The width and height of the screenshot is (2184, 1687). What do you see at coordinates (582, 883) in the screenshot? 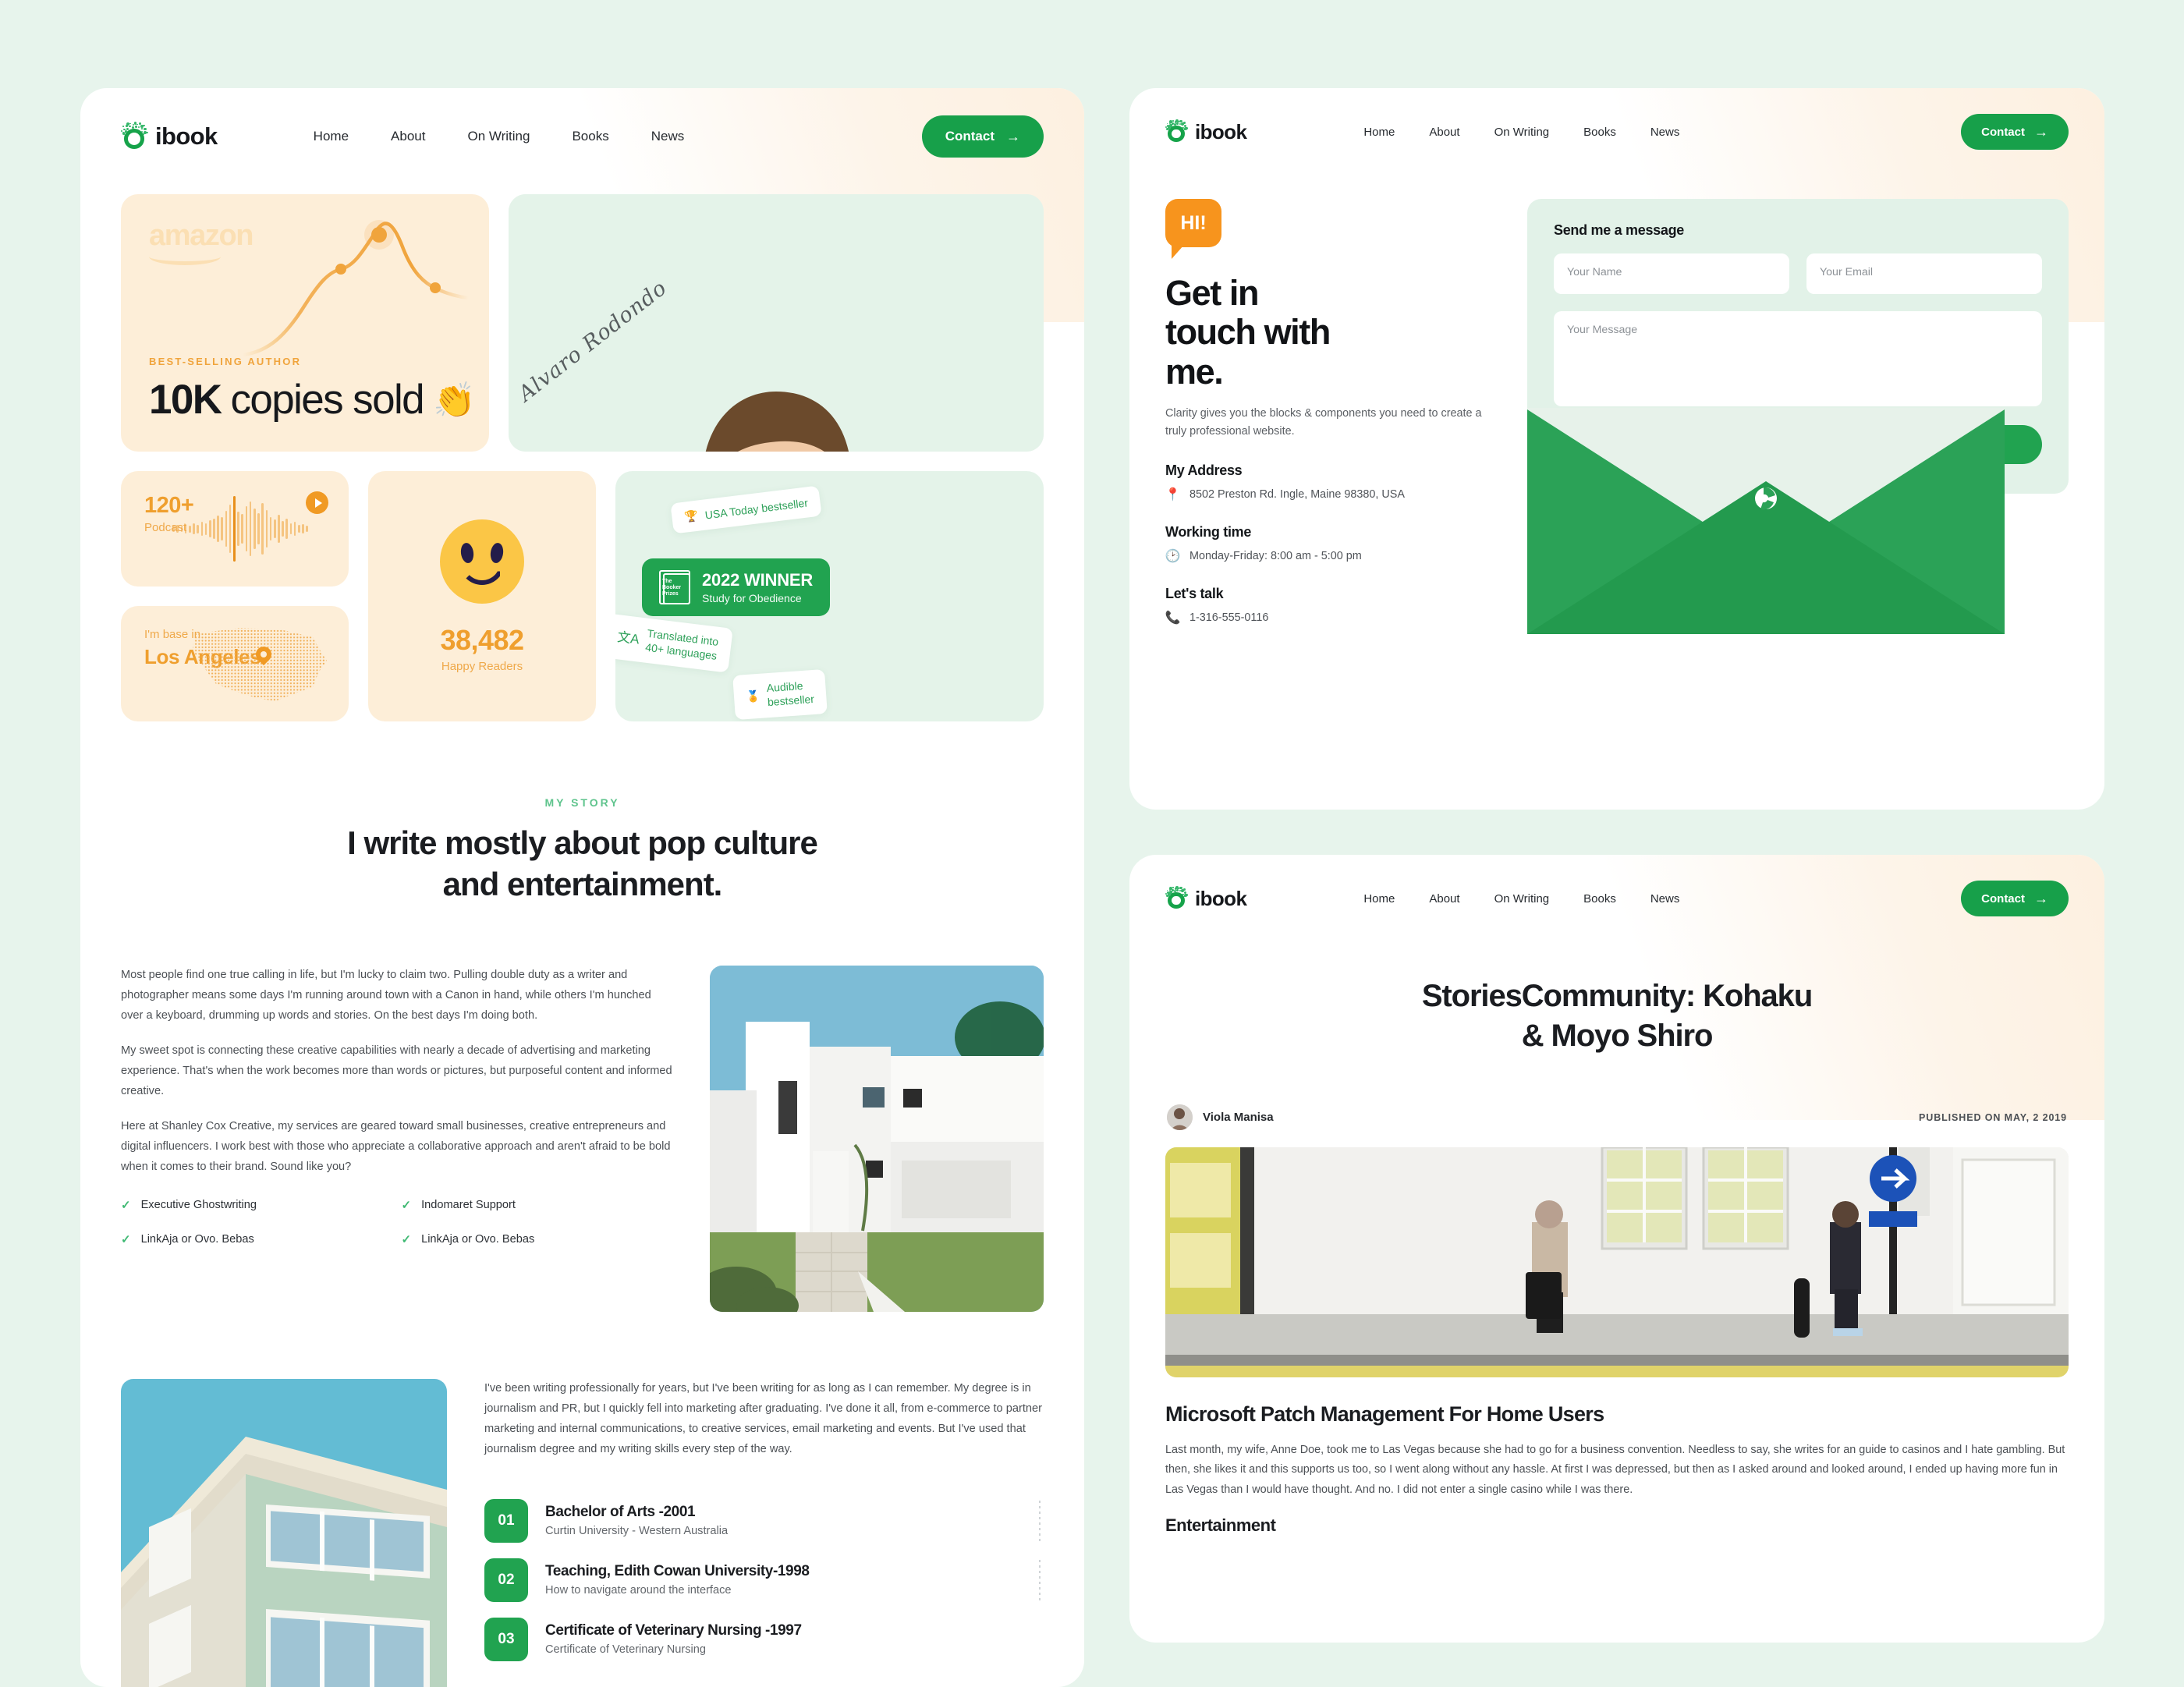
I see `story-heading-line2: and entertainment.` at bounding box center [582, 883].